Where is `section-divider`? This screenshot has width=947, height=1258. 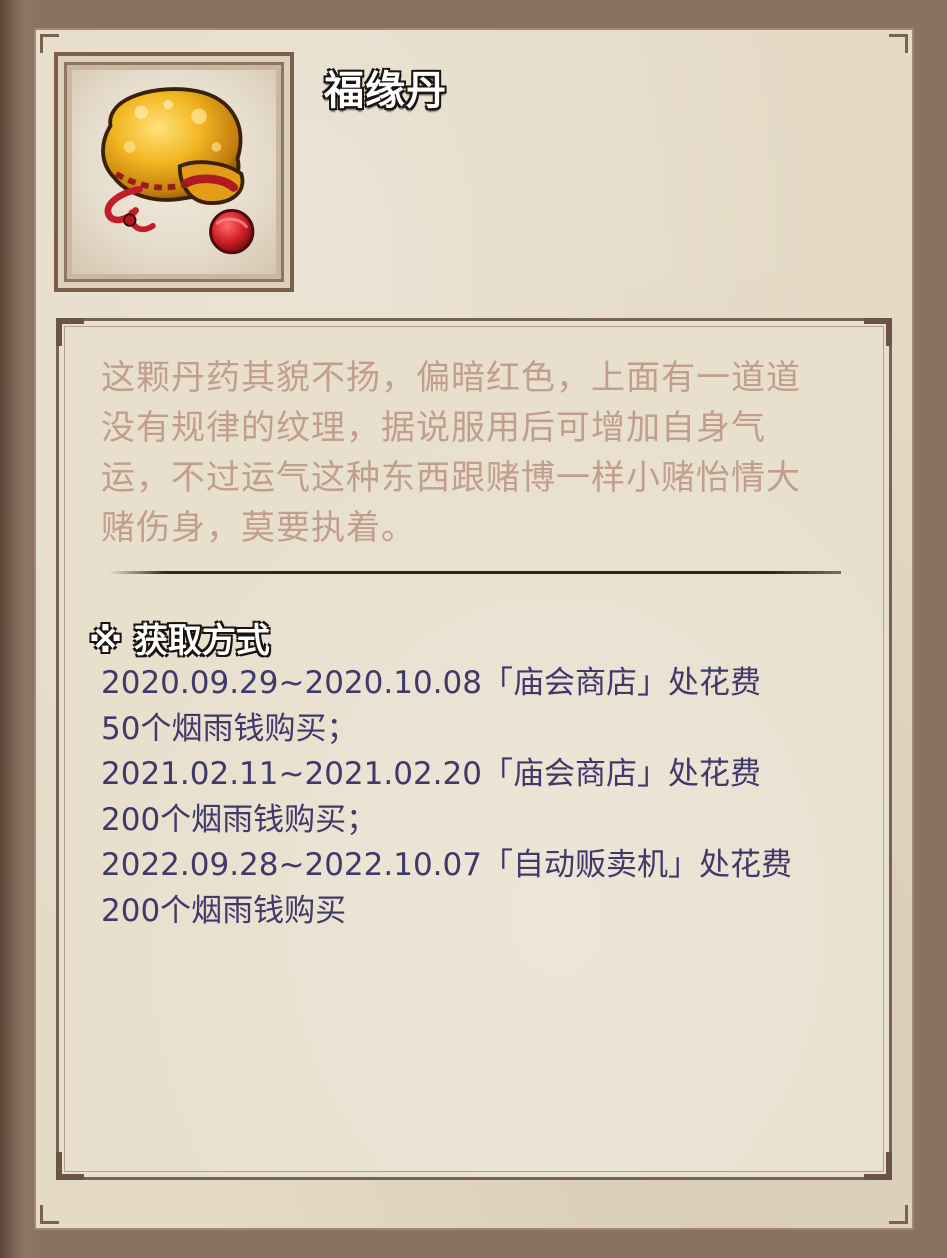 section-divider is located at coordinates (475, 572).